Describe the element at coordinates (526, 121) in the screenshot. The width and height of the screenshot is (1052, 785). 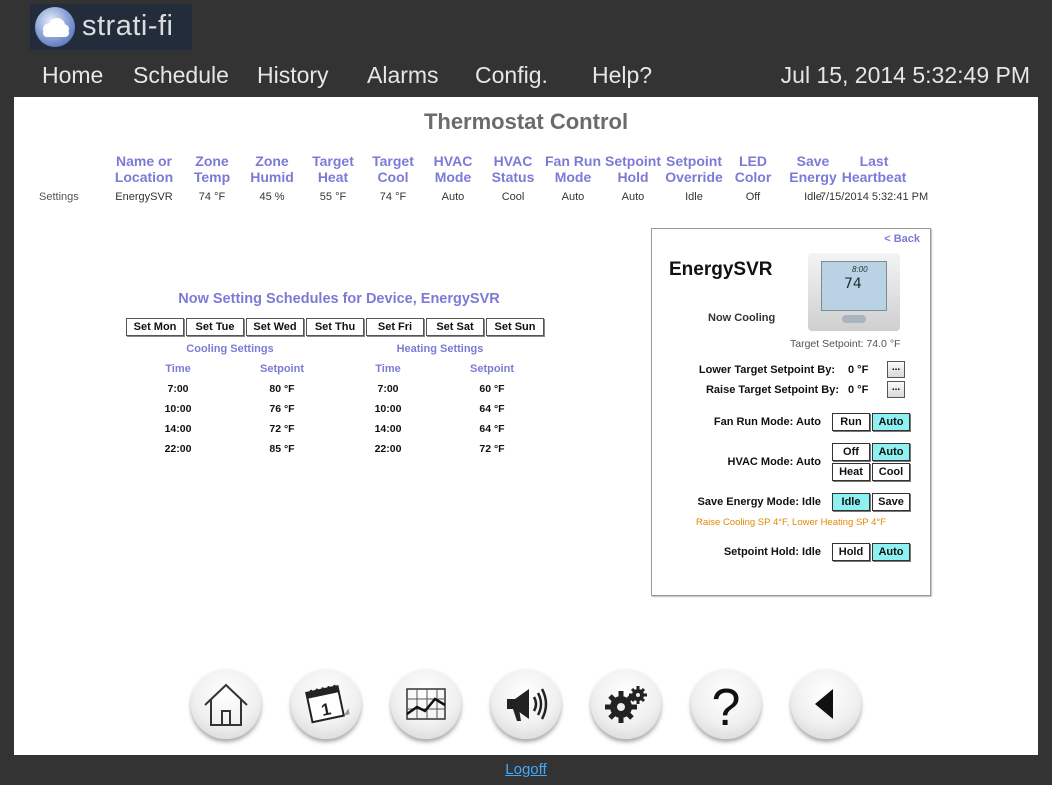
I see `page-title: Thermostat Control` at that location.